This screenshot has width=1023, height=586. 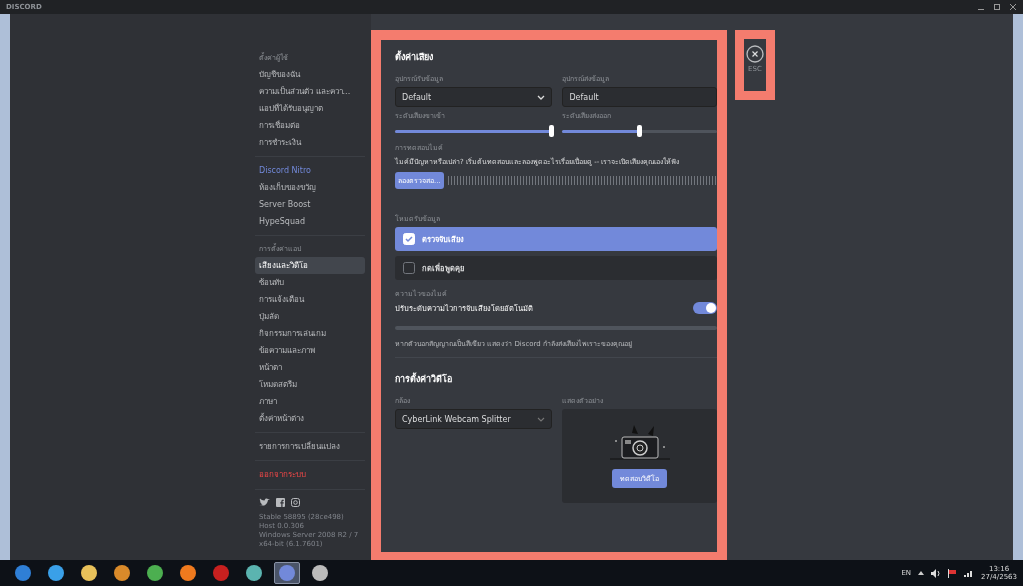 What do you see at coordinates (921, 573) in the screenshot?
I see `caret-up-icon` at bounding box center [921, 573].